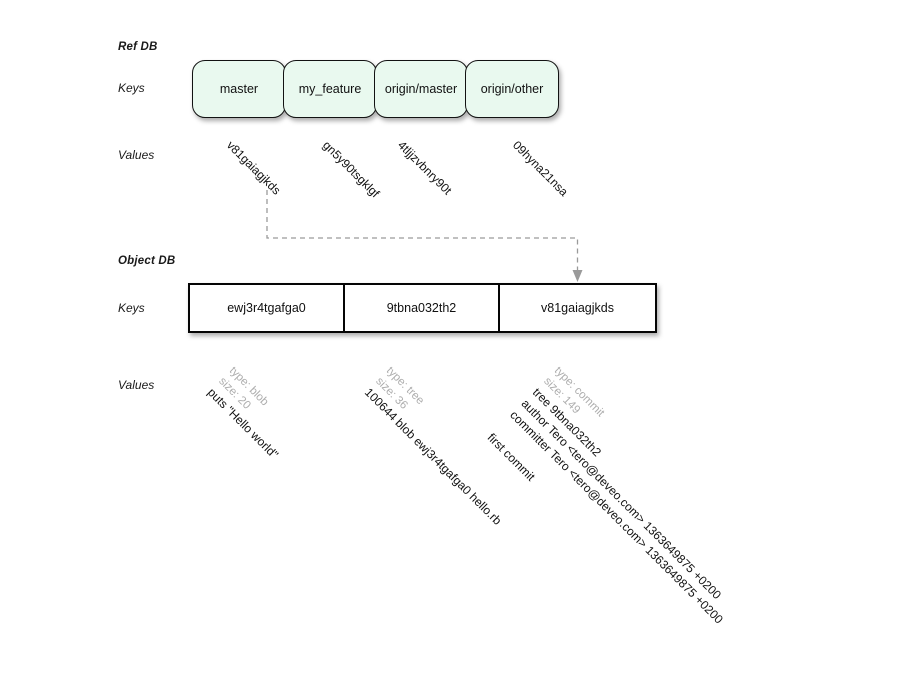 This screenshot has width=900, height=677. I want to click on ref-db-value: gn5y90tsgklgf, so click(351, 169).